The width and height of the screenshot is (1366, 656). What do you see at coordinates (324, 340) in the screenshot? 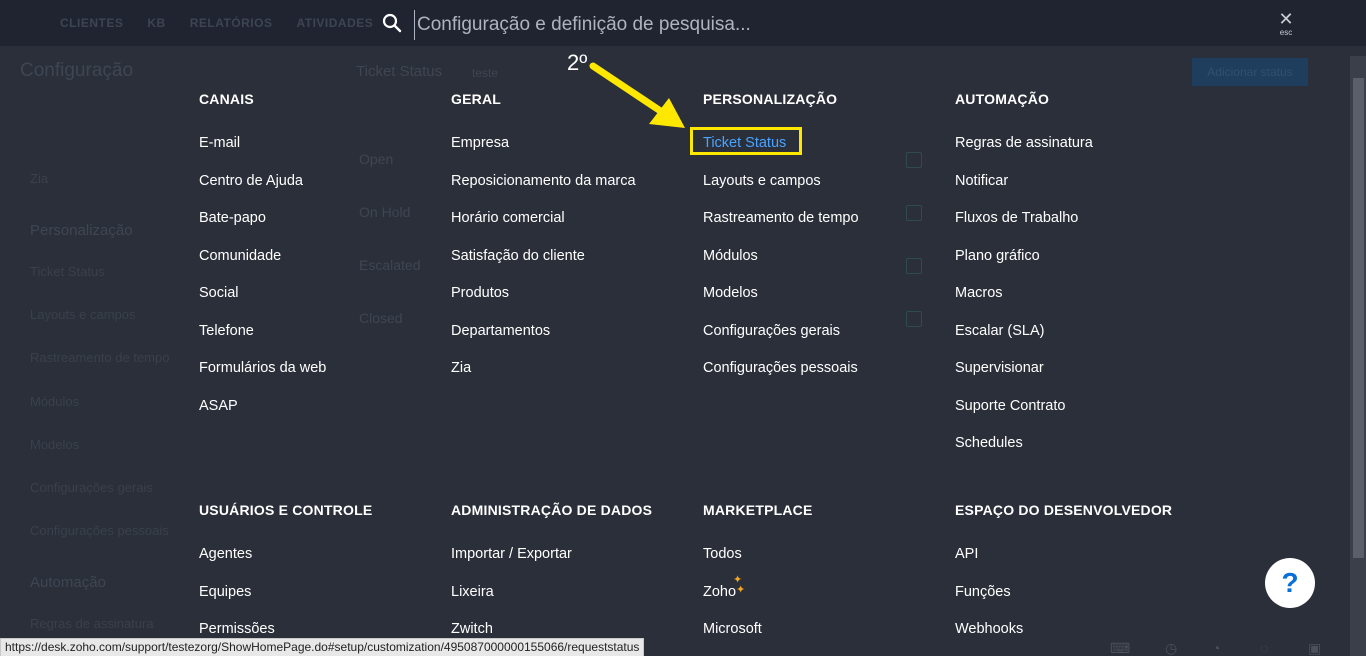
I see `menu-item-telephone: Telefone` at bounding box center [324, 340].